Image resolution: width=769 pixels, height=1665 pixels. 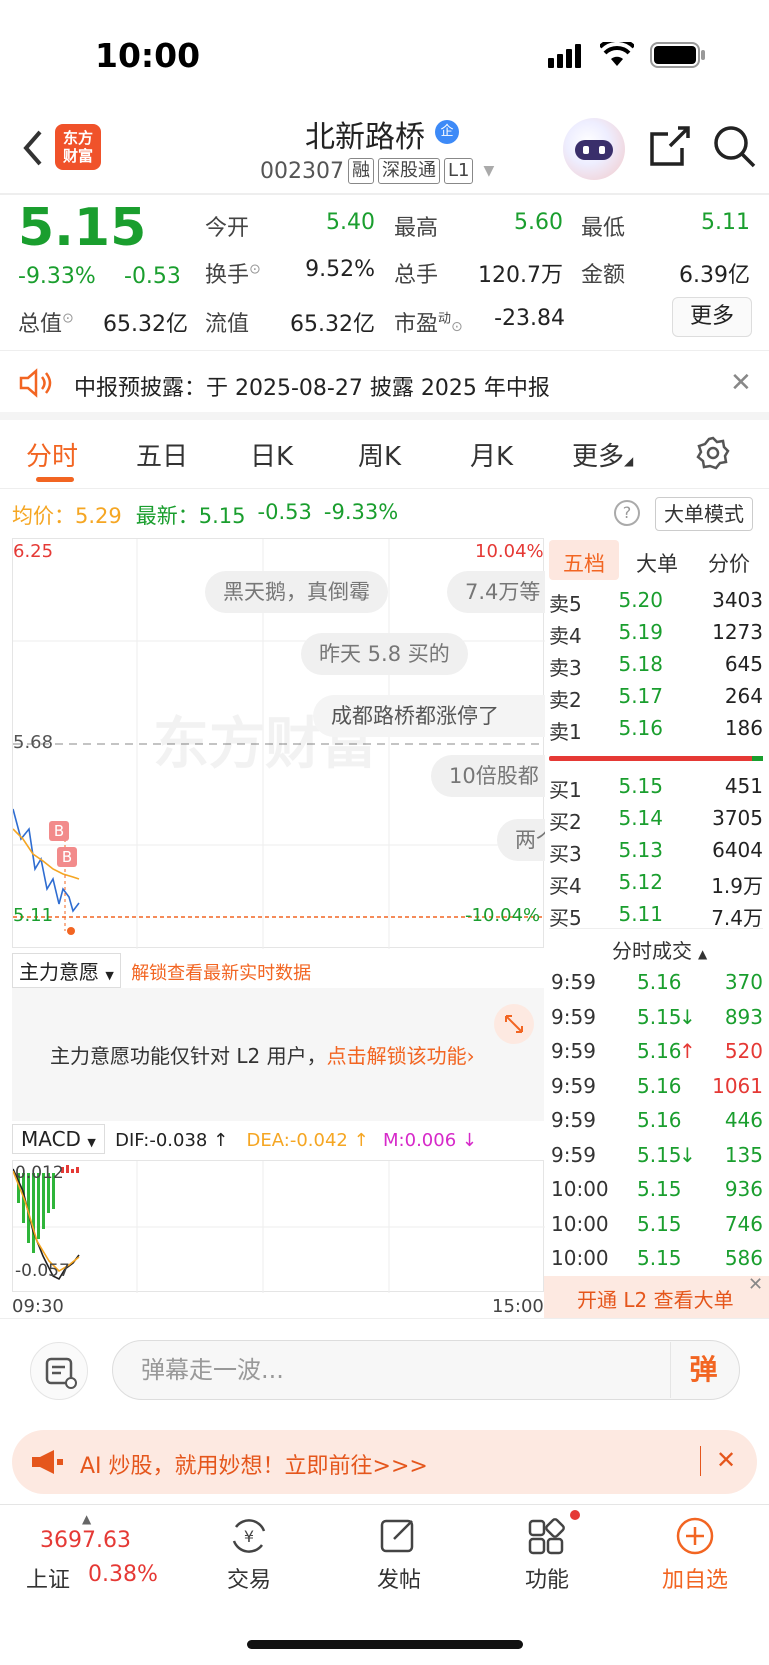 I want to click on ask-row: 卖4 5.19 1273, so click(x=656, y=633).